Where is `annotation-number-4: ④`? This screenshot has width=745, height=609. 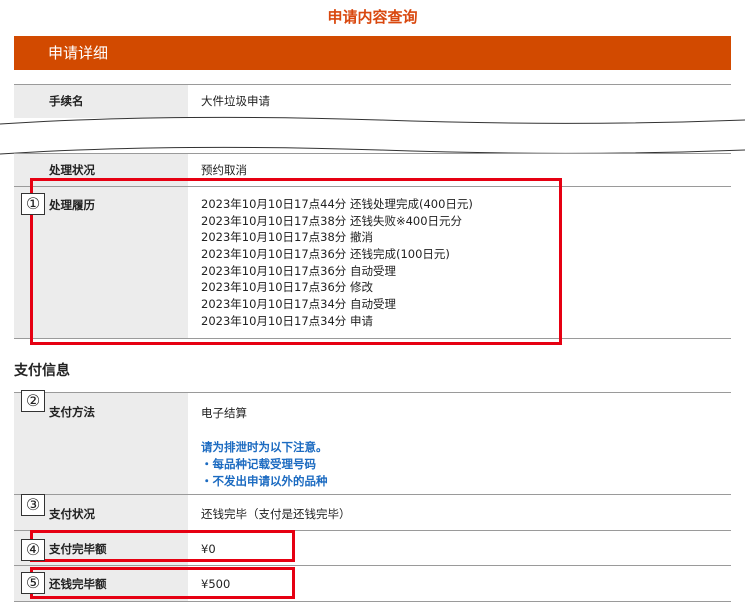 annotation-number-4: ④ is located at coordinates (33, 550).